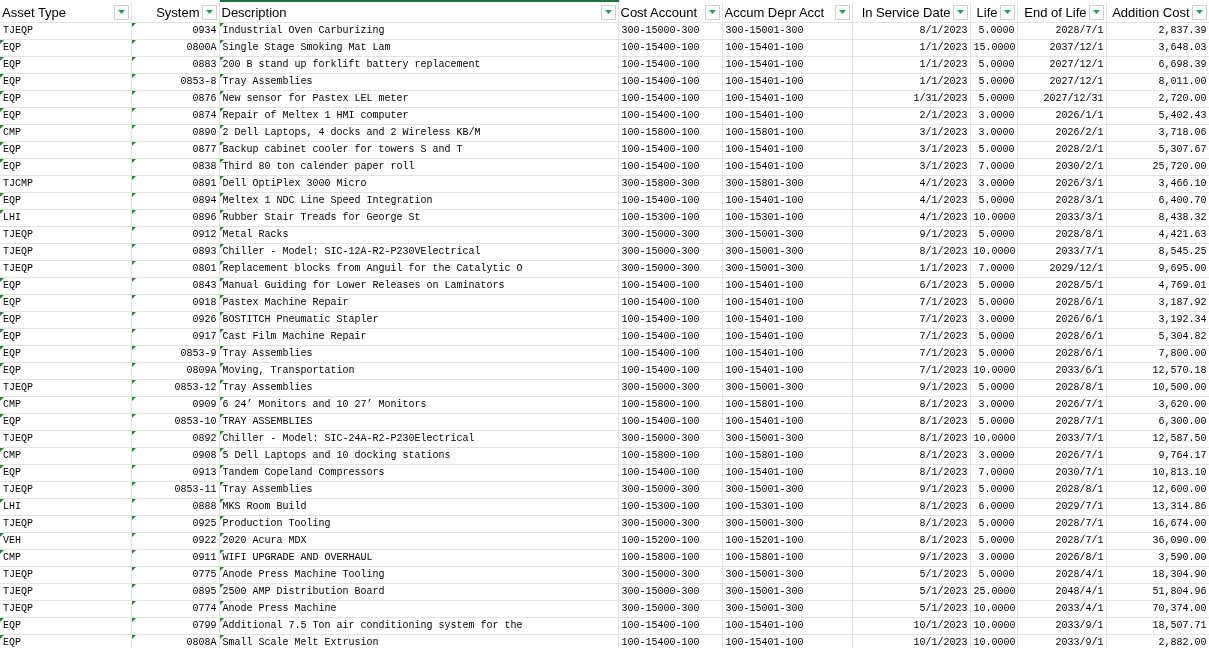  What do you see at coordinates (175, 184) in the screenshot?
I see `table-cell: 0891` at bounding box center [175, 184].